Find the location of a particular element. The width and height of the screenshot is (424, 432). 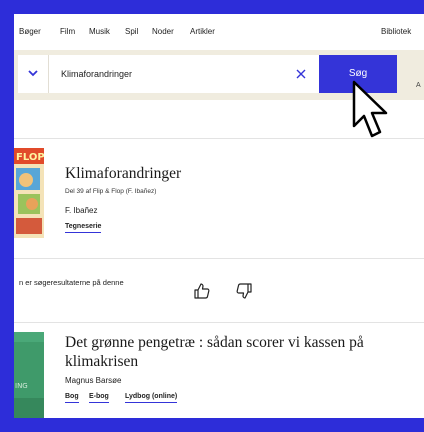

nav-link-film: Film is located at coordinates (67, 31).